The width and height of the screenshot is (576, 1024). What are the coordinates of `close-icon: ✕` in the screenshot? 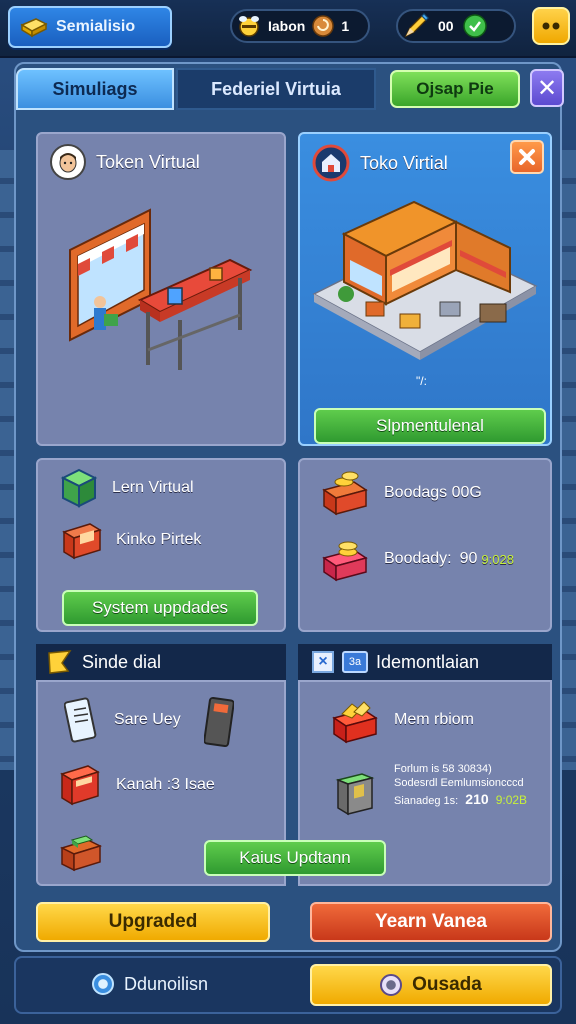 It's located at (547, 88).